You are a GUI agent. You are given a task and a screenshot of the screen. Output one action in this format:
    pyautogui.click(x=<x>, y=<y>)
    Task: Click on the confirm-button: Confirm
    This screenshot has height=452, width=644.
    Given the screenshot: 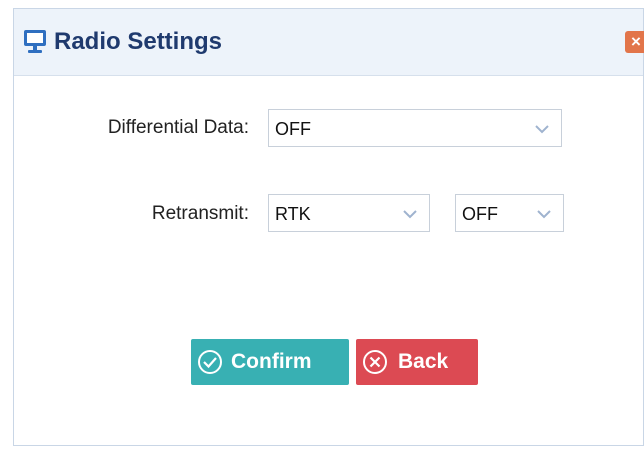 What is the action you would take?
    pyautogui.click(x=270, y=362)
    